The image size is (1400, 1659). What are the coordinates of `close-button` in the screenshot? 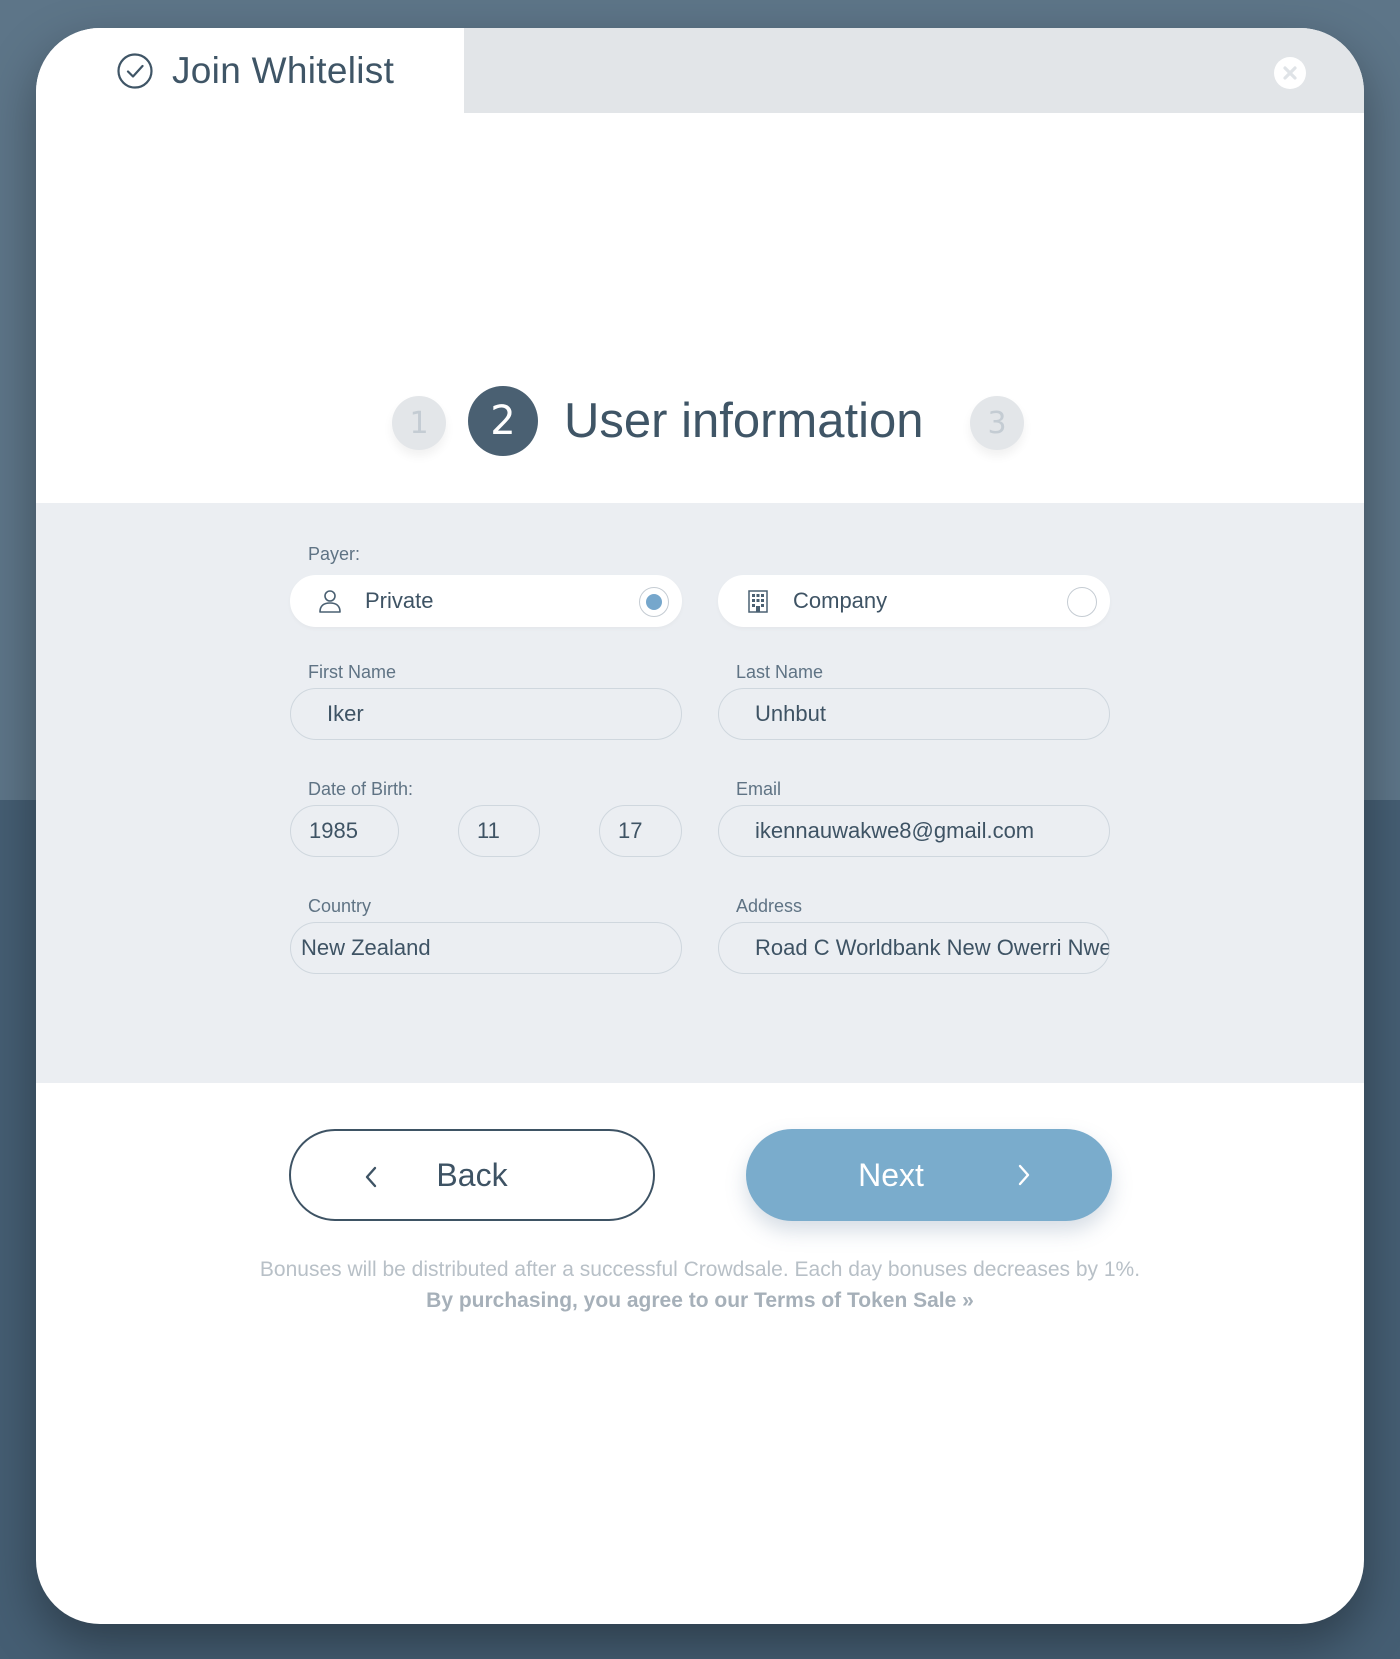 It's located at (1290, 73).